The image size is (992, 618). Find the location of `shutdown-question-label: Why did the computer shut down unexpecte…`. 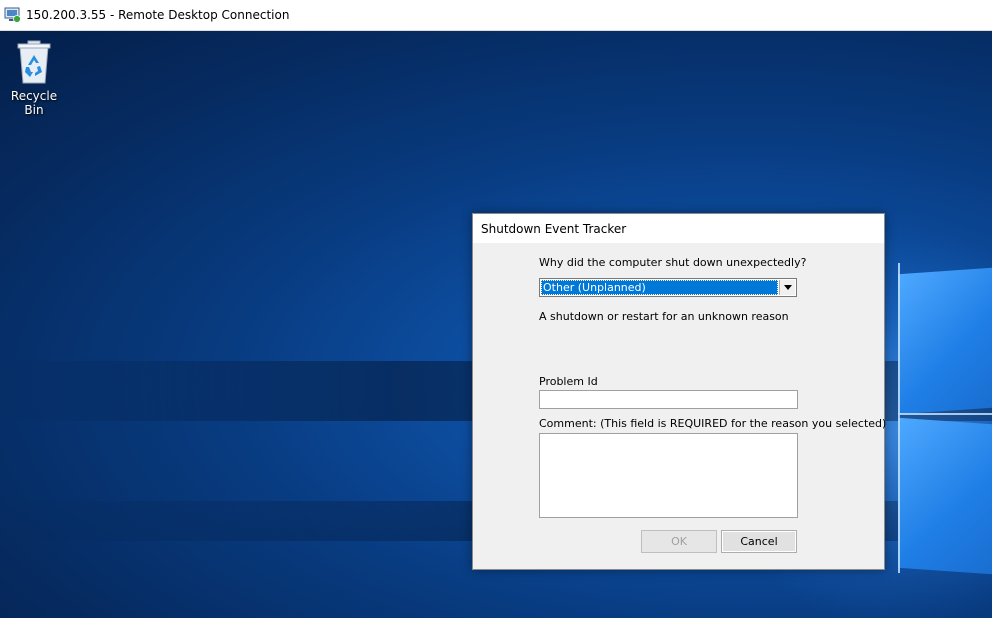

shutdown-question-label: Why did the computer shut down unexpecte… is located at coordinates (673, 262).